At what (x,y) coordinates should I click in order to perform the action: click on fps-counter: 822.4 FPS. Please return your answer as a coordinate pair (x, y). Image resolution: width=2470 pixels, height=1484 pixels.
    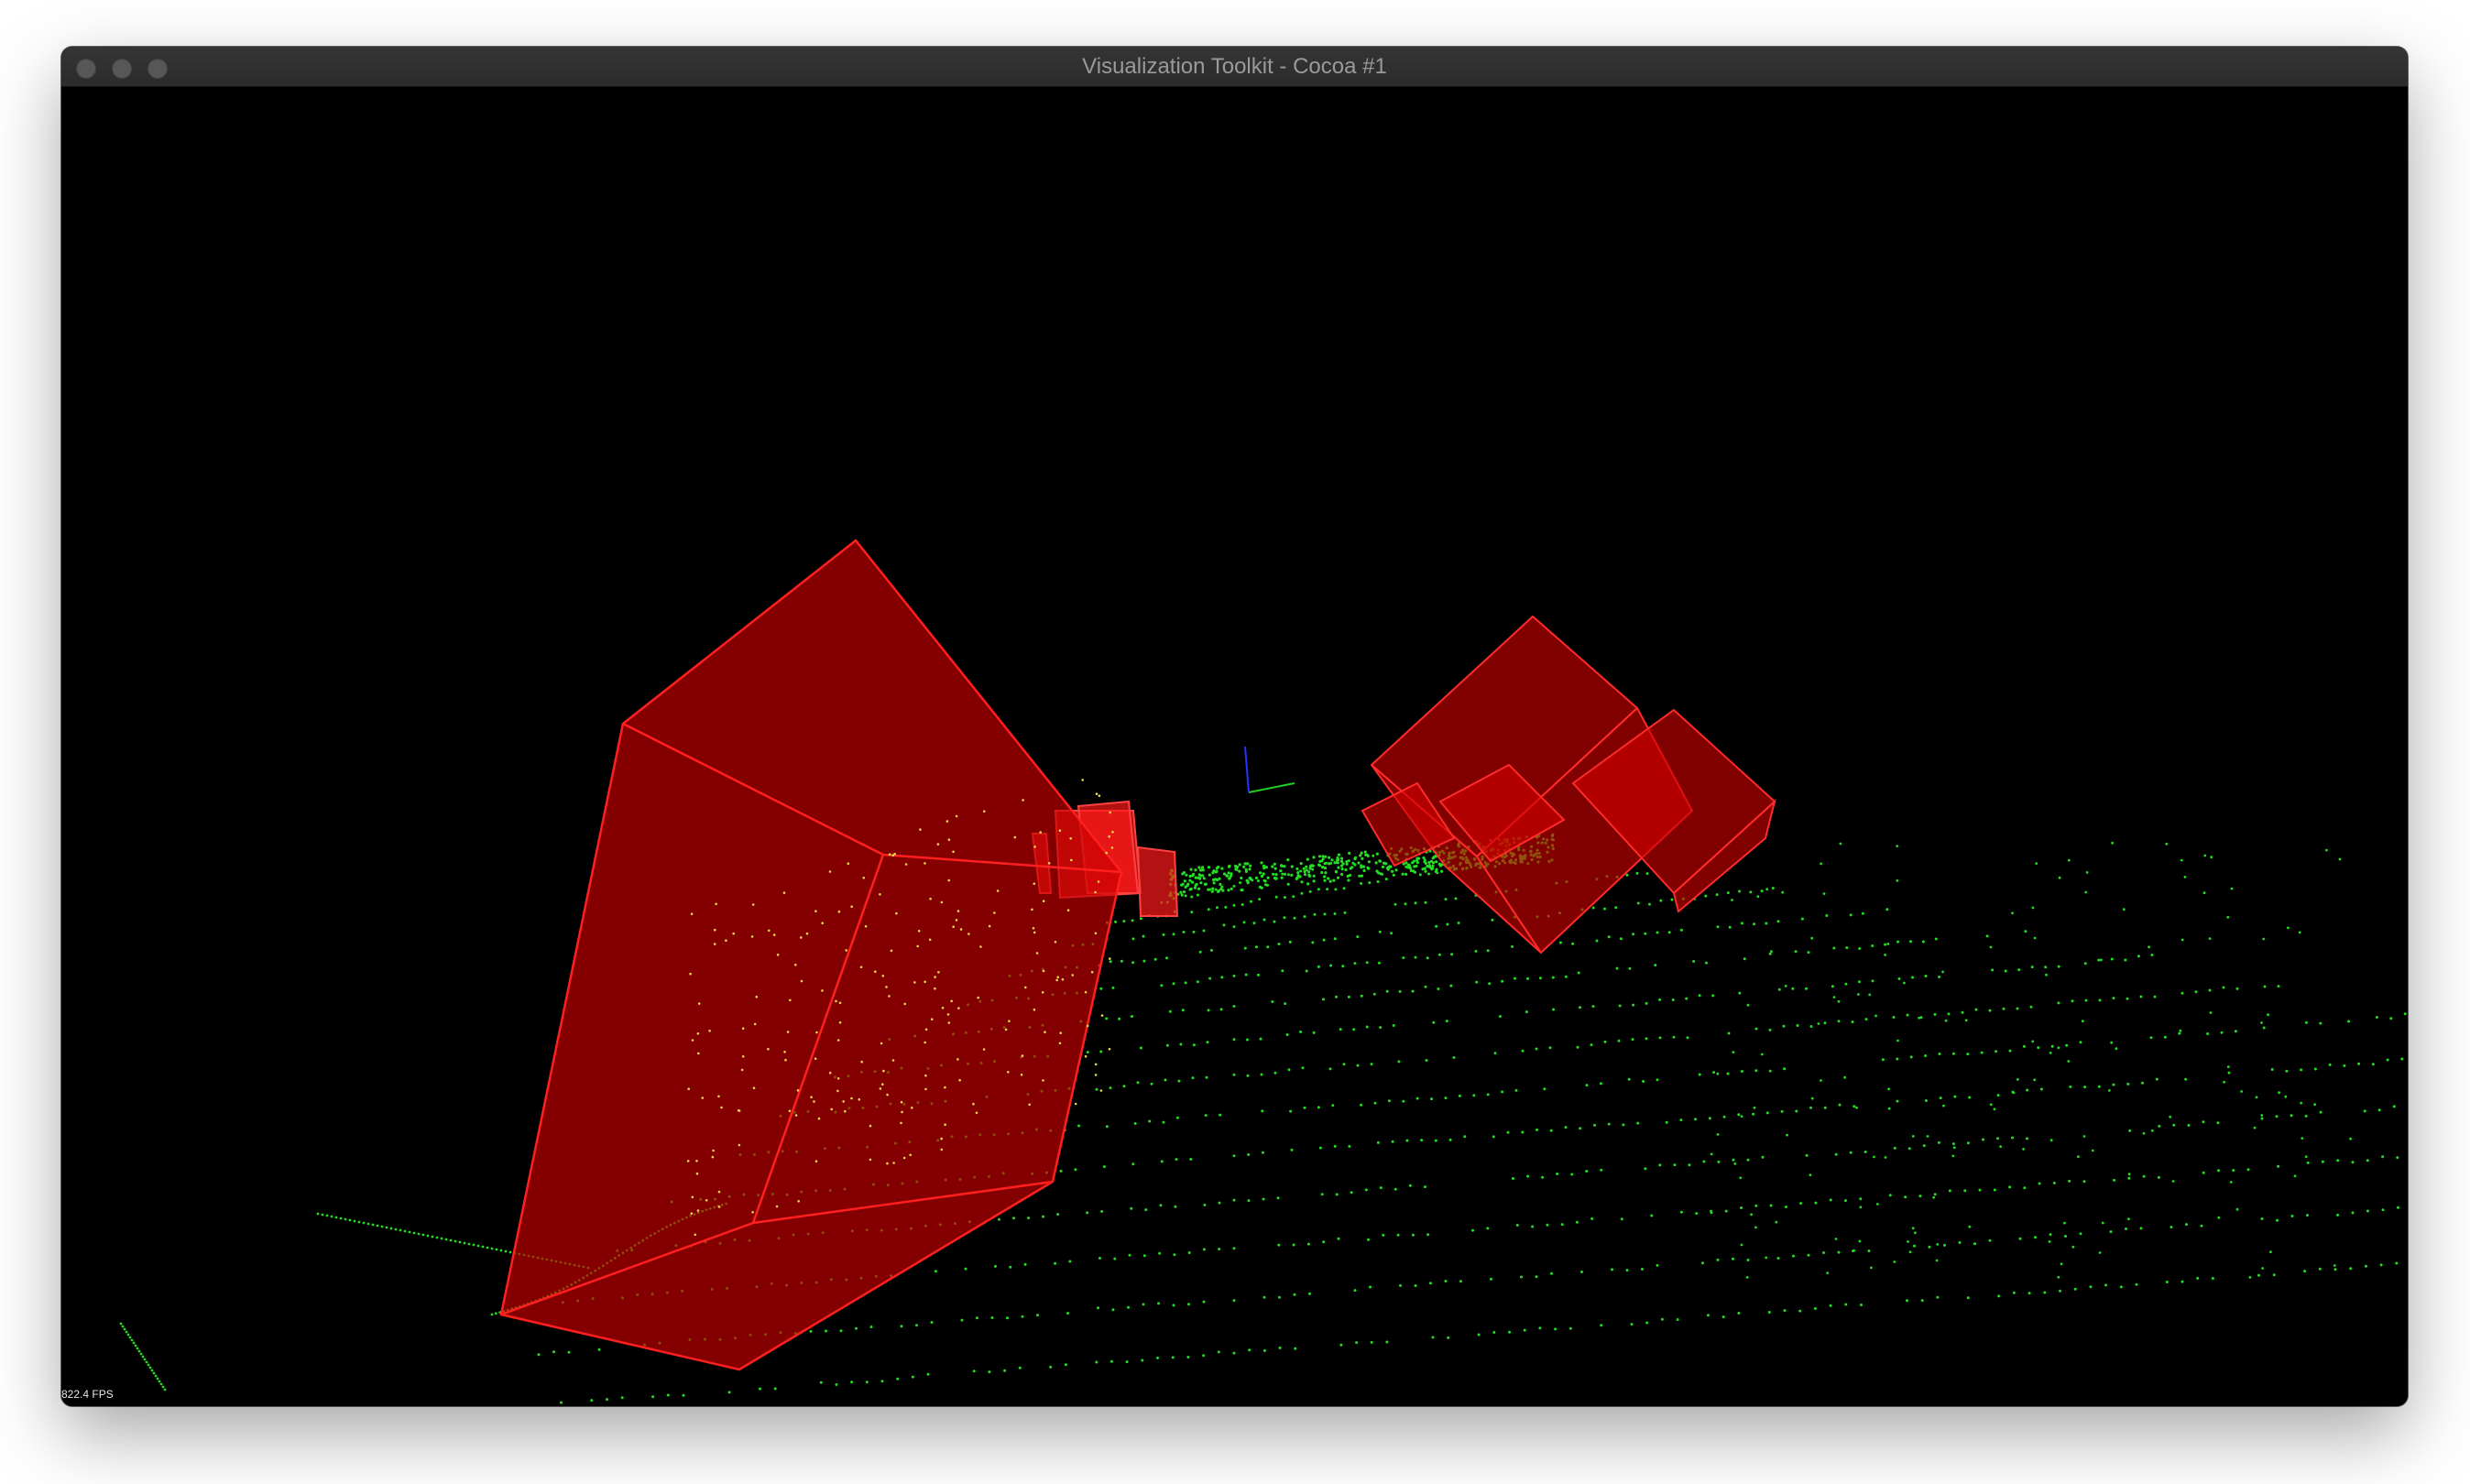
    Looking at the image, I should click on (87, 1394).